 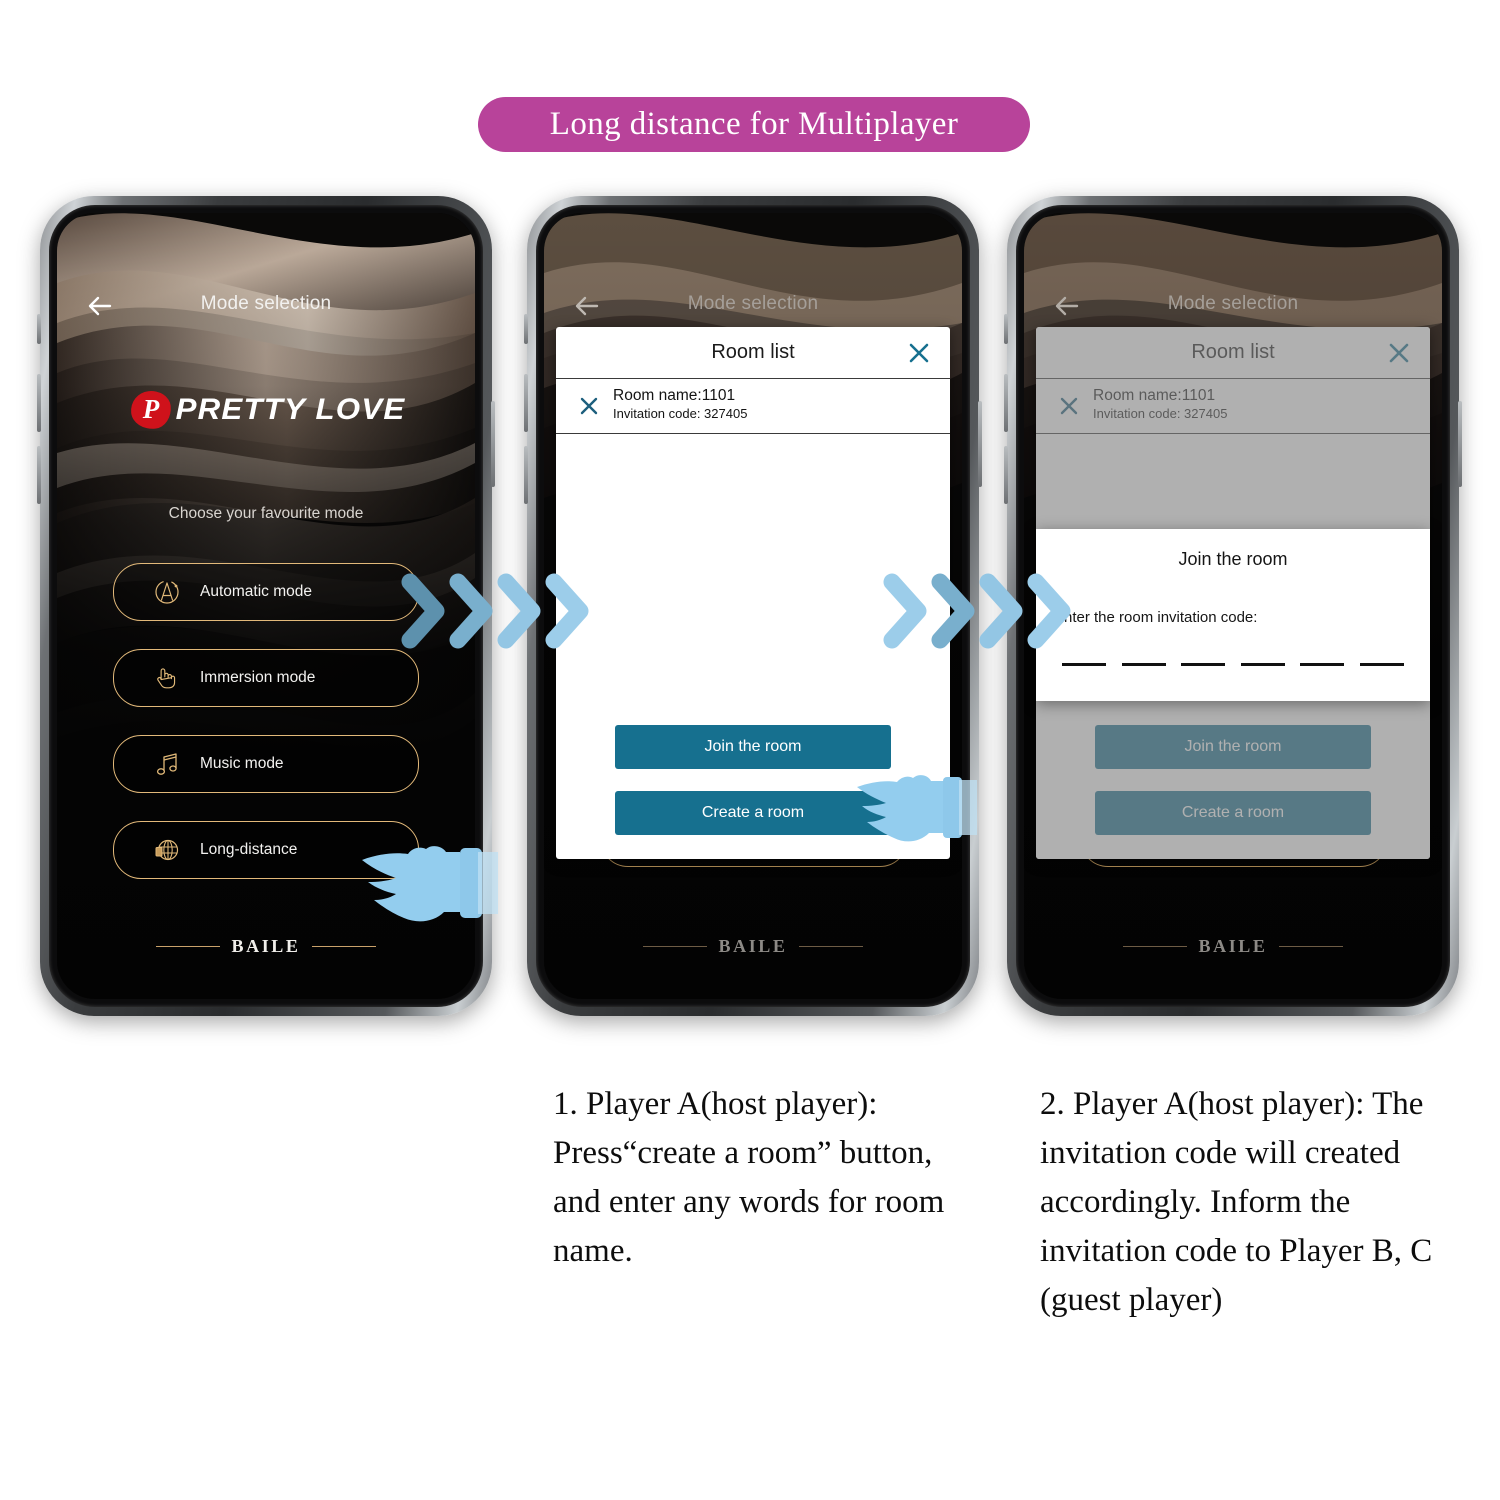 I want to click on mode-button-immersion: Immersion mode, so click(x=266, y=678).